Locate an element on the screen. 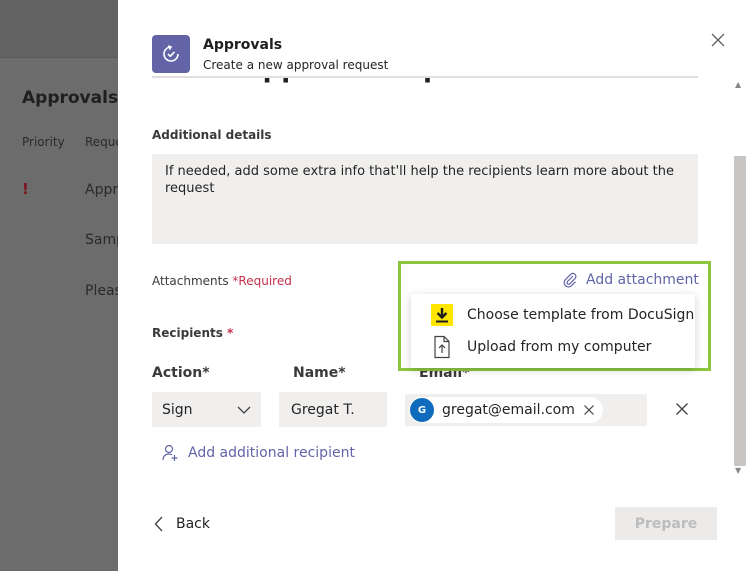 The height and width of the screenshot is (571, 749). remove-chip-icon is located at coordinates (589, 410).